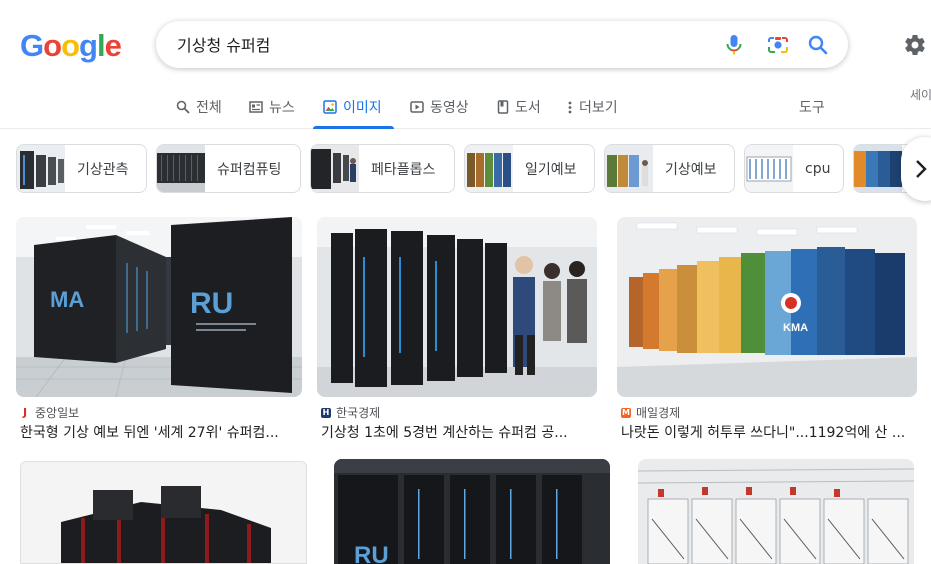 This screenshot has height=564, width=931. Describe the element at coordinates (437, 44) in the screenshot. I see `search-input` at that location.